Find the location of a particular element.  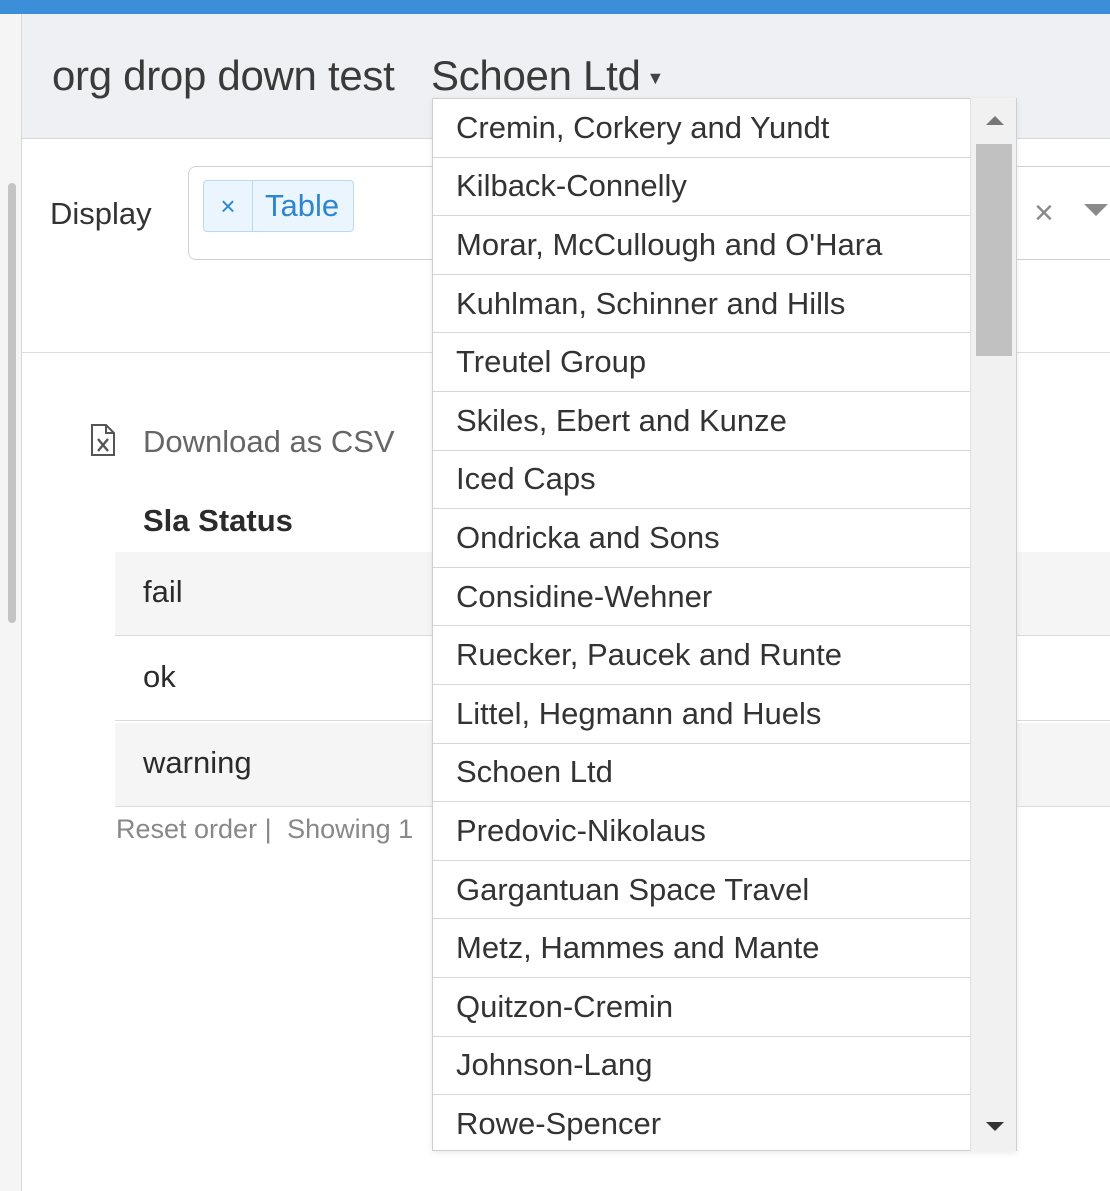

dropdown-option: Kilback-Connelly is located at coordinates (702, 187).